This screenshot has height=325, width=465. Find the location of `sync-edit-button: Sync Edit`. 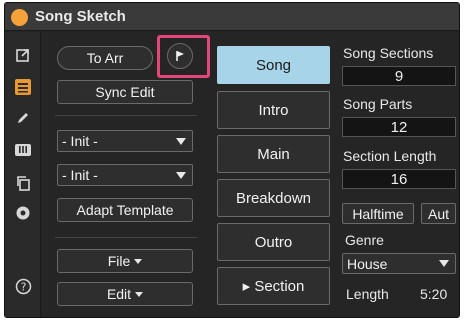

sync-edit-button: Sync Edit is located at coordinates (125, 92).